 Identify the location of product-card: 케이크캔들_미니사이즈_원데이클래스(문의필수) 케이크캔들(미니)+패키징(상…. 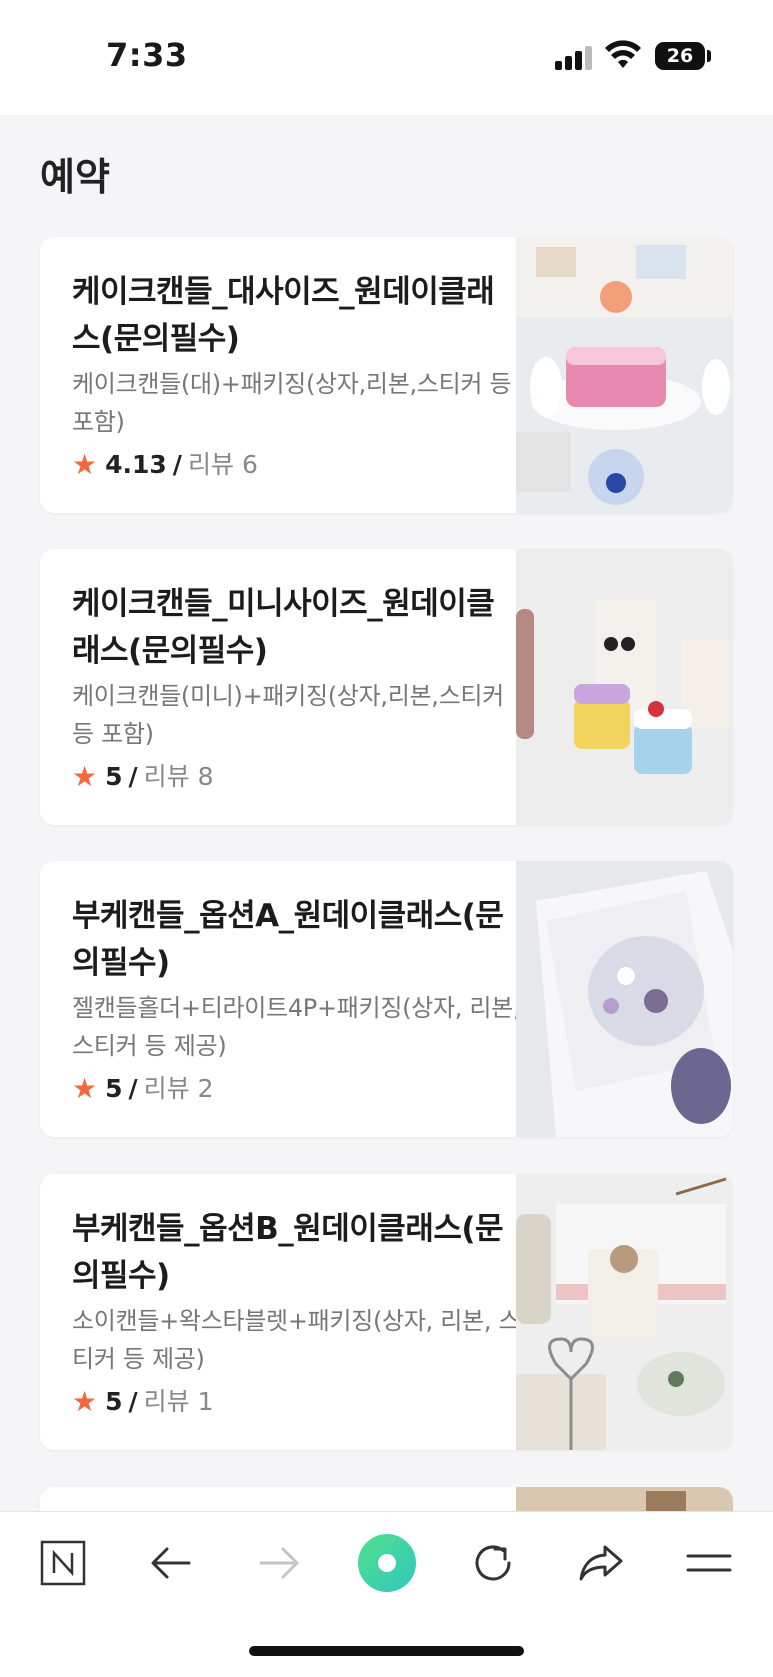
(386, 687).